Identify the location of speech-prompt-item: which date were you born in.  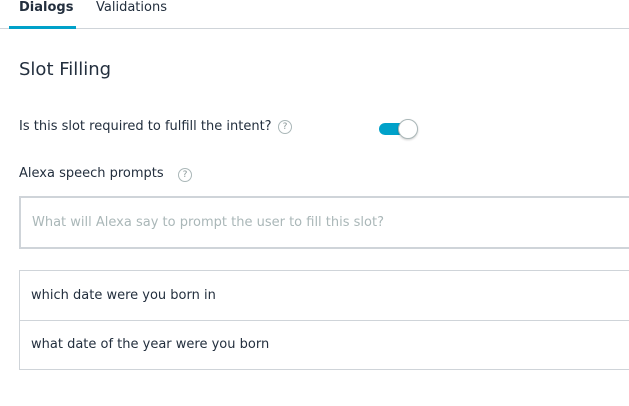
(324, 296).